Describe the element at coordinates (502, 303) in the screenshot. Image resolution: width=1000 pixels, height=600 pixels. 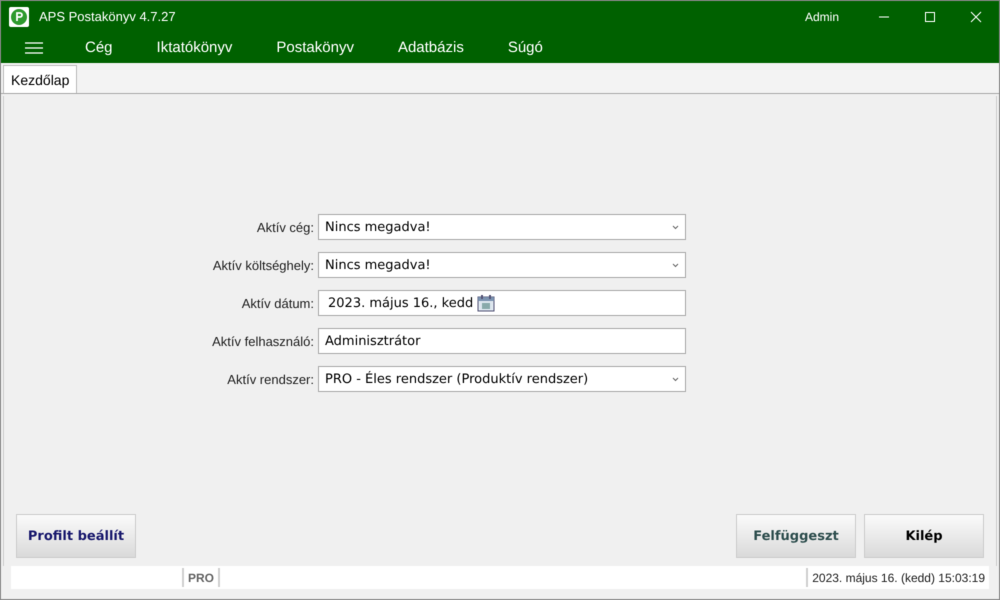
I see `date-field: 2023. május 16., kedd` at that location.